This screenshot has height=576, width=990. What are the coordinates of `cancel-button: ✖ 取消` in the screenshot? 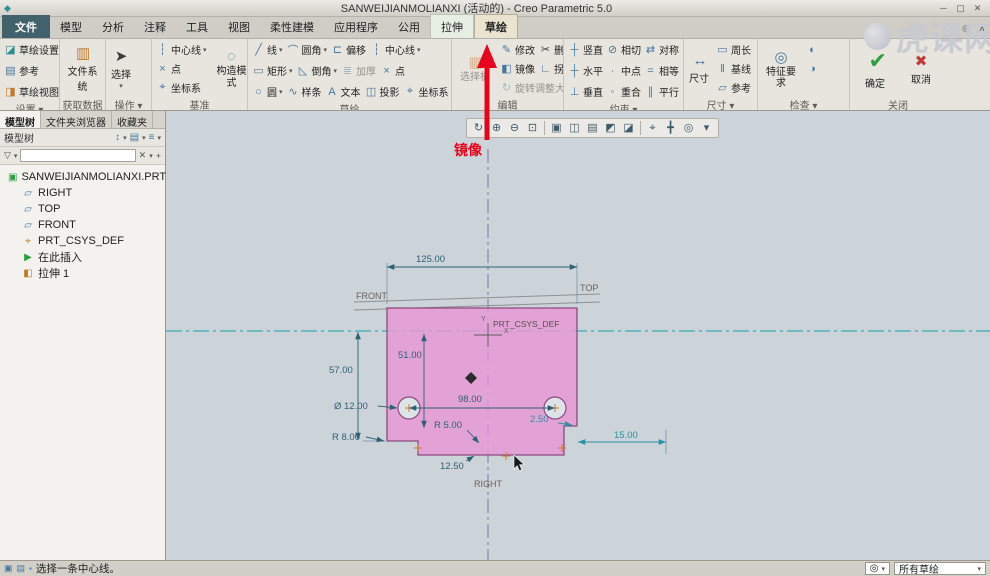 It's located at (921, 68).